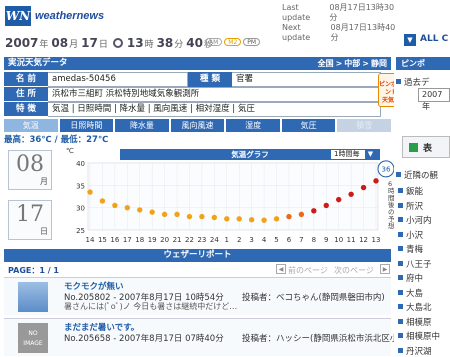 Image resolution: width=450 pixels, height=357 pixels. Describe the element at coordinates (86, 125) in the screenshot. I see `tab-sunshine: 日照時間` at that location.